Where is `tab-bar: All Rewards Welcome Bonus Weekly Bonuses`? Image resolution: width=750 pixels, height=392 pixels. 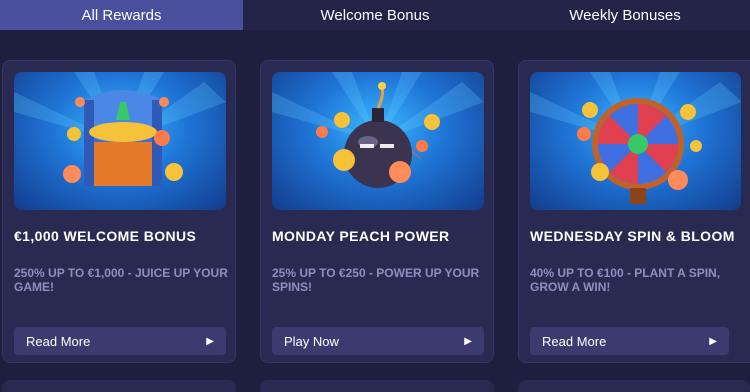
tab-bar: All Rewards Welcome Bonus Weekly Bonuses is located at coordinates (375, 15).